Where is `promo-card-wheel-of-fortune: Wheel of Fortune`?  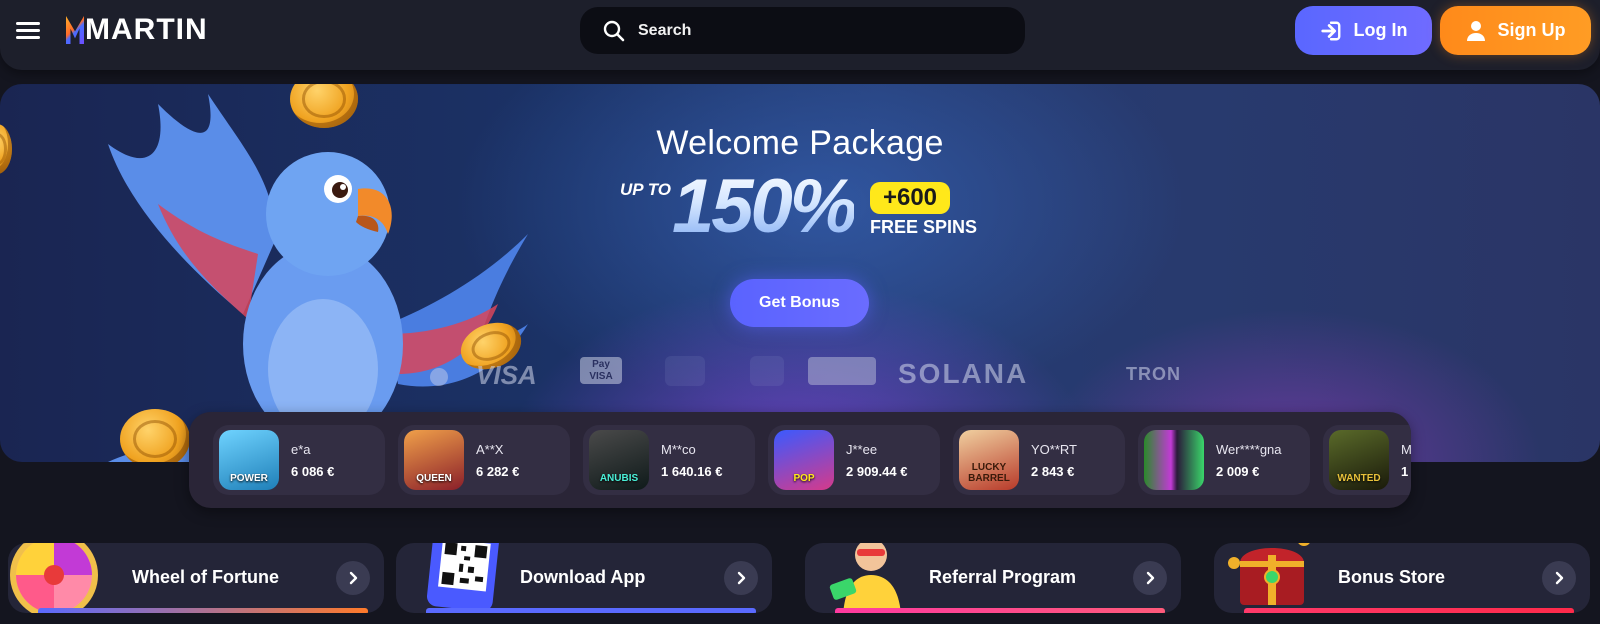 promo-card-wheel-of-fortune: Wheel of Fortune is located at coordinates (196, 578).